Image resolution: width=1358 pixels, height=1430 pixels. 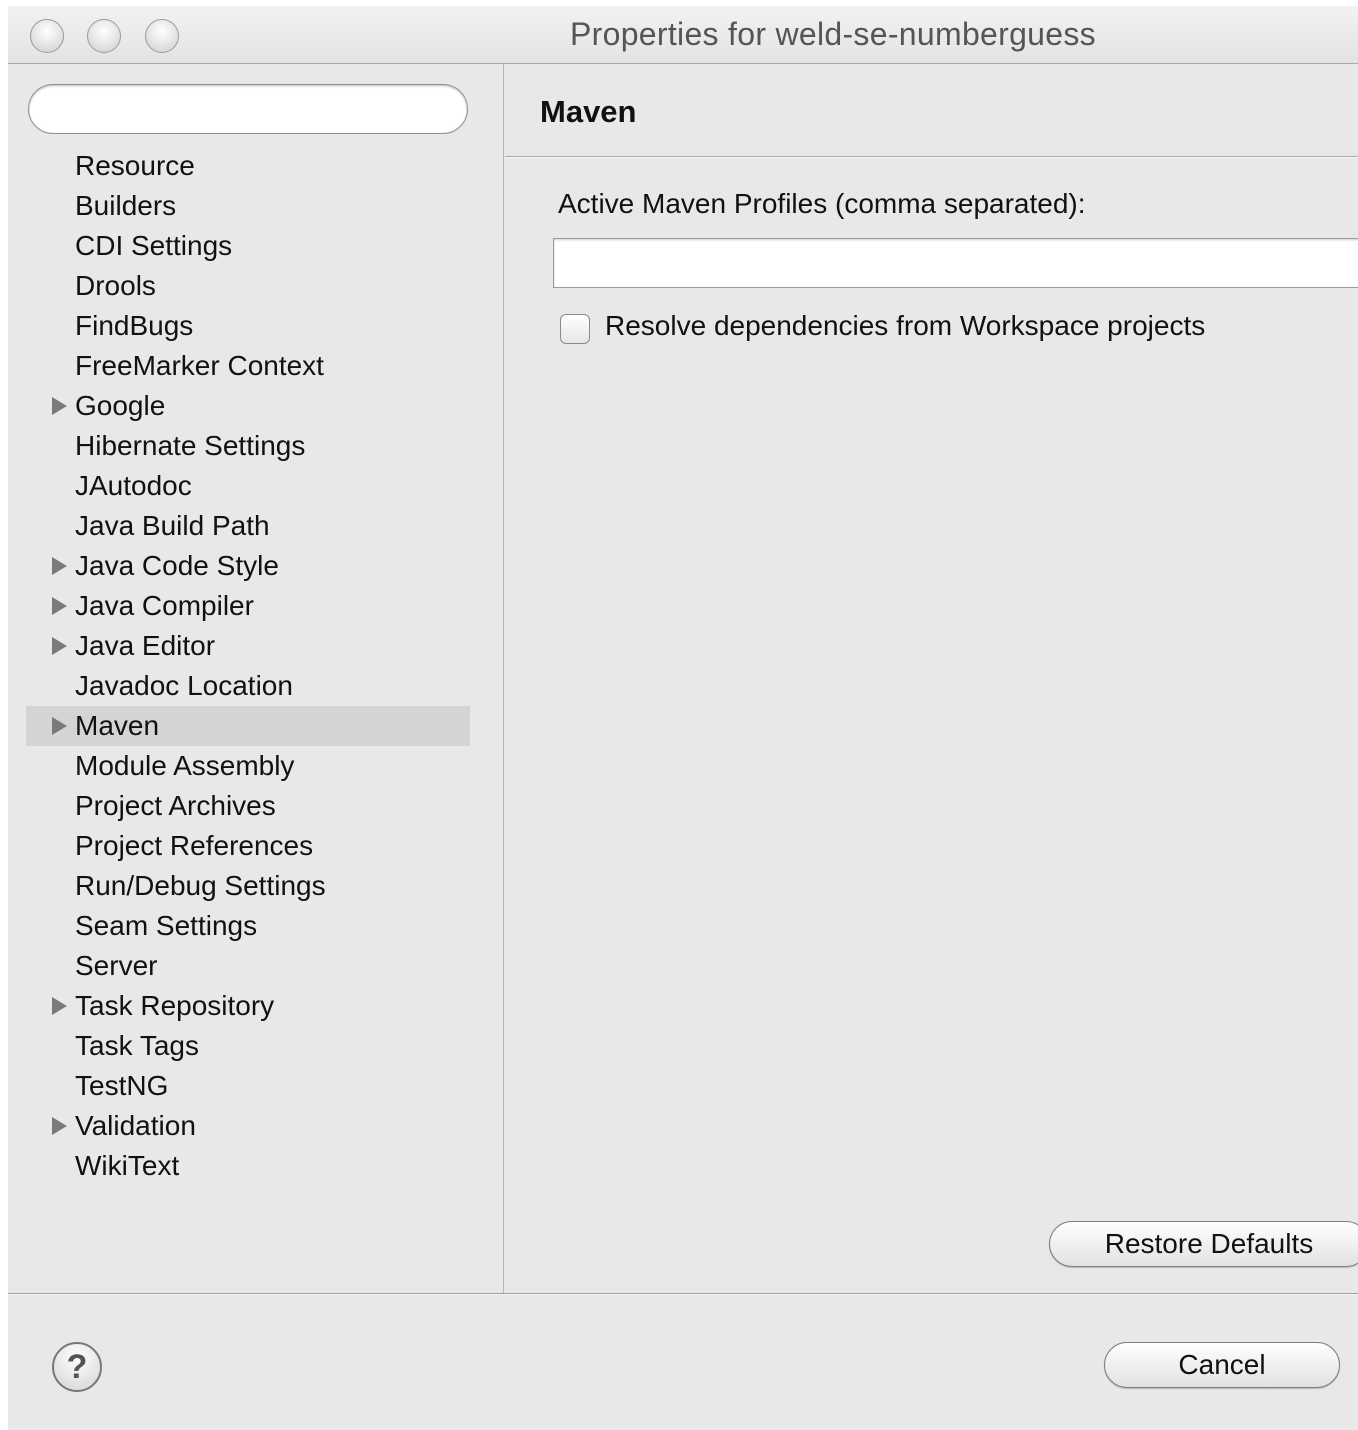 I want to click on tree-item-label: Java Editor, so click(x=145, y=645).